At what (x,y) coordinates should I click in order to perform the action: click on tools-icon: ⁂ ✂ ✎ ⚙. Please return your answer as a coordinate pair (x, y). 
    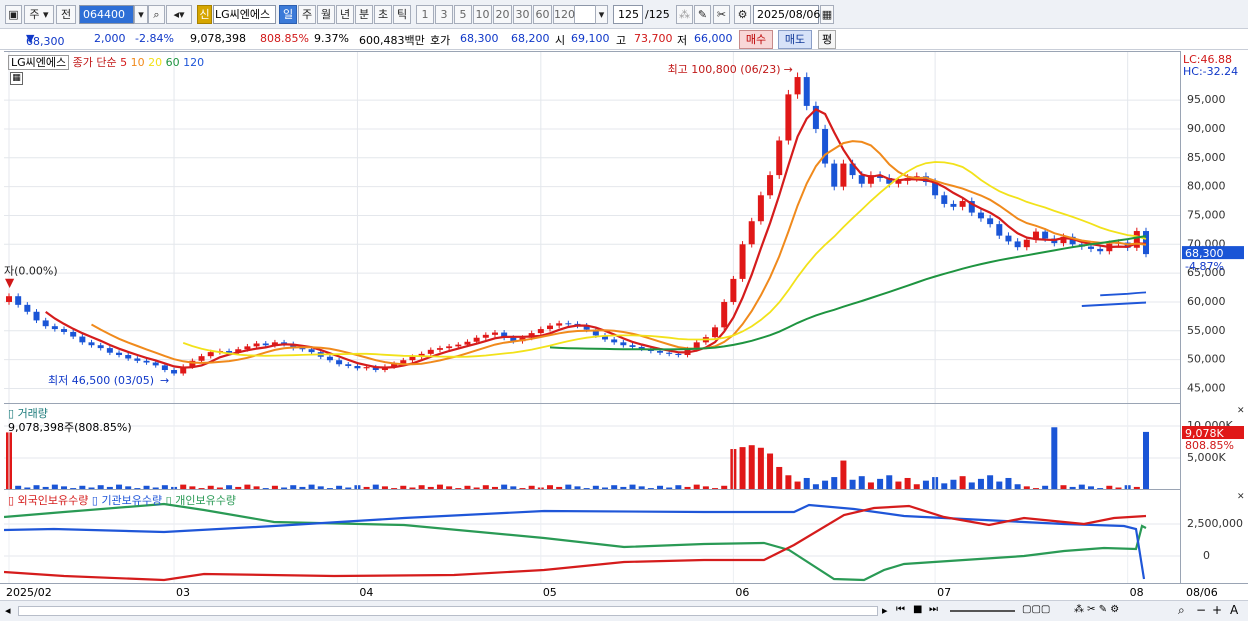
    Looking at the image, I should click on (1096, 609).